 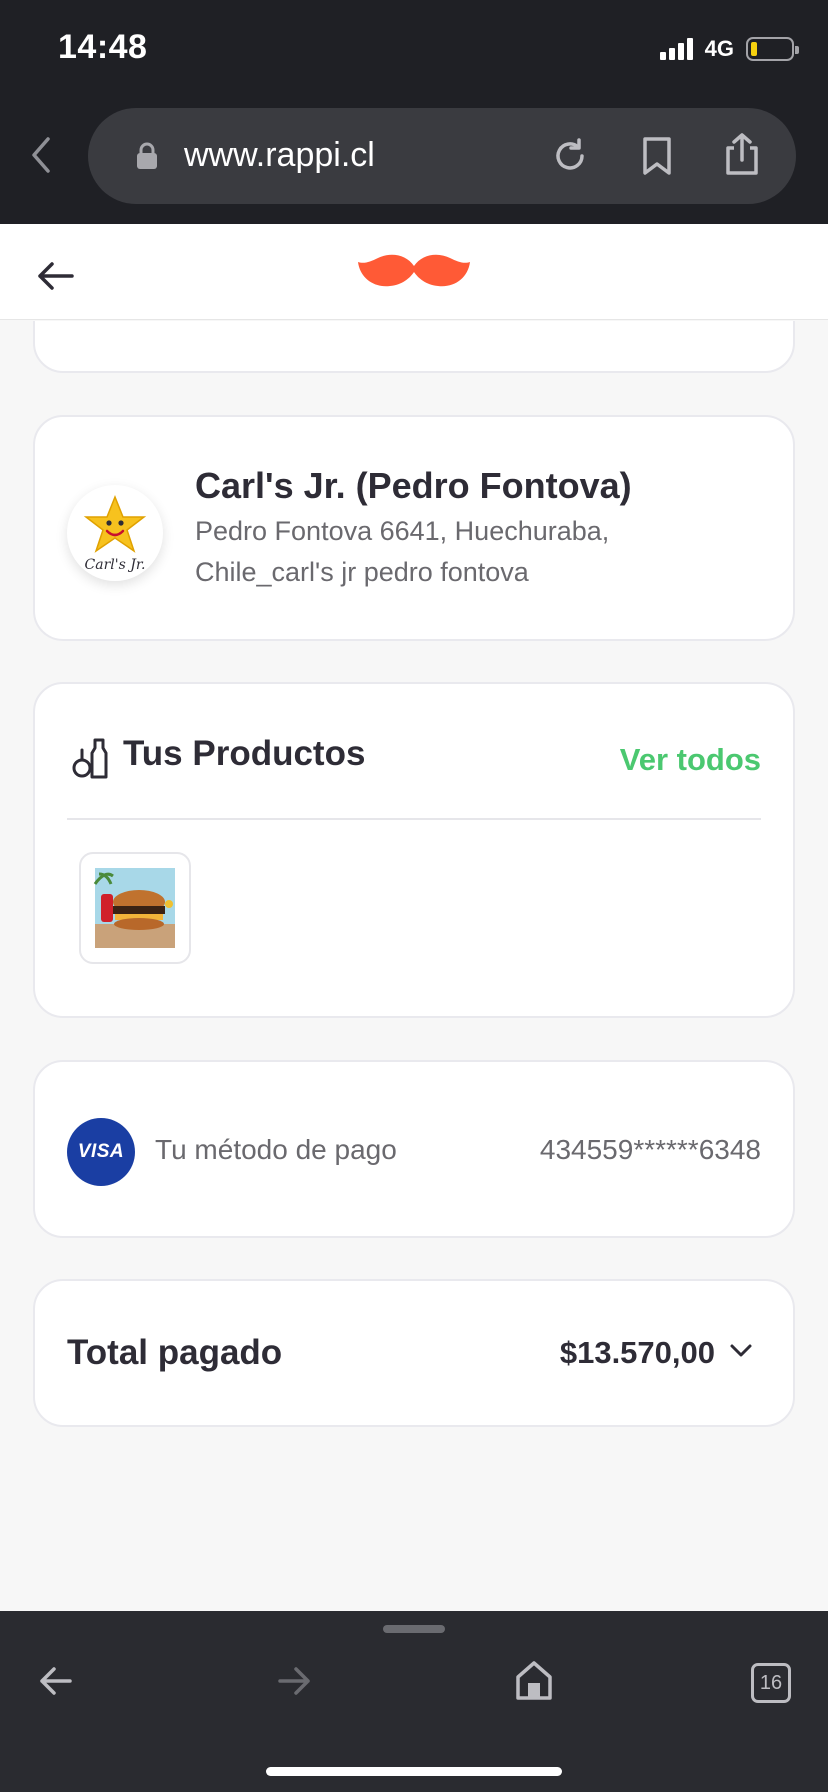 What do you see at coordinates (414, 819) in the screenshot?
I see `divider` at bounding box center [414, 819].